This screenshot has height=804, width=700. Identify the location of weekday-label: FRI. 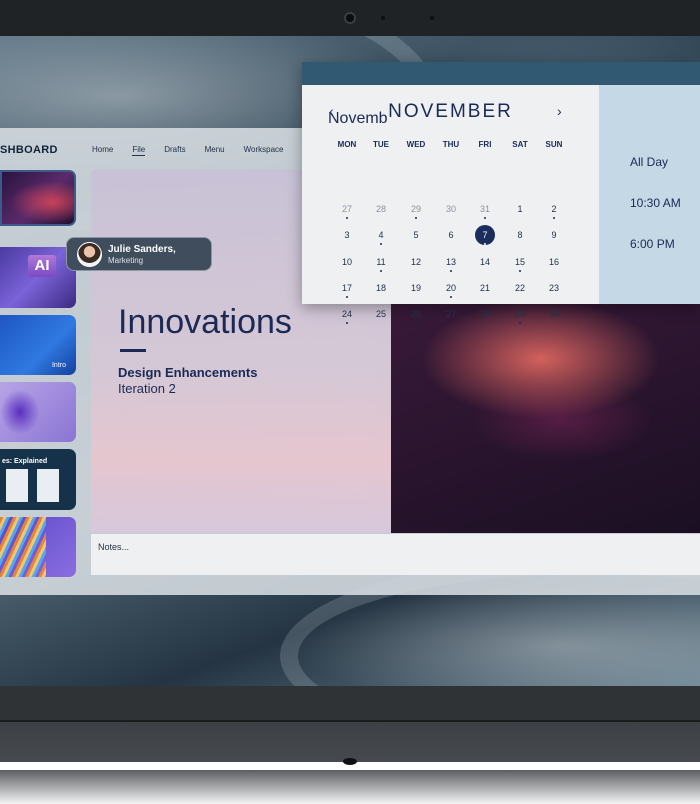
(485, 144).